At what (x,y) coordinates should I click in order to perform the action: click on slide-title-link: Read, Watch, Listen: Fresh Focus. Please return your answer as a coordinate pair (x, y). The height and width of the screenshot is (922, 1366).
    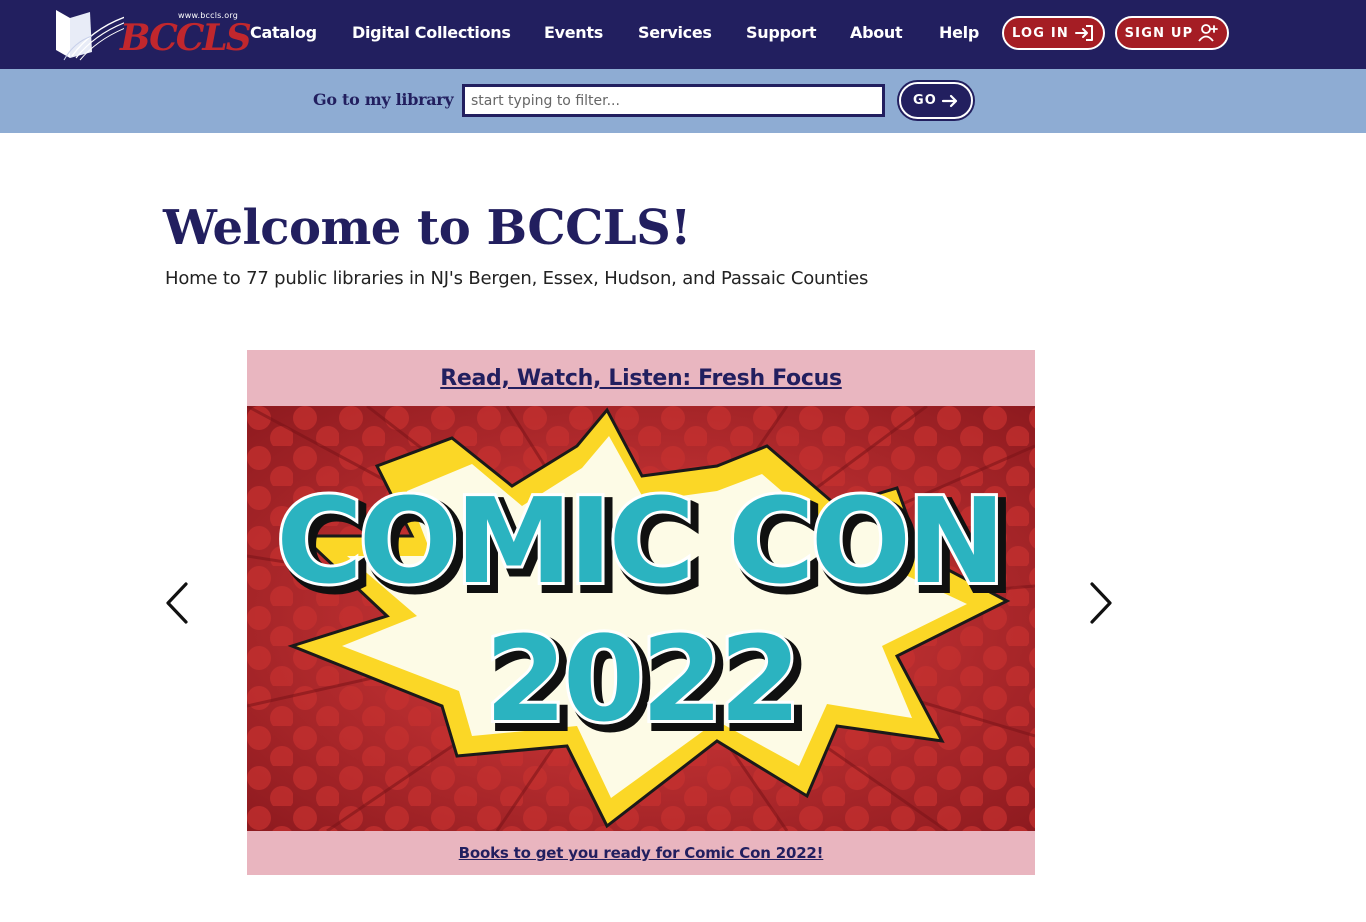
    Looking at the image, I should click on (641, 378).